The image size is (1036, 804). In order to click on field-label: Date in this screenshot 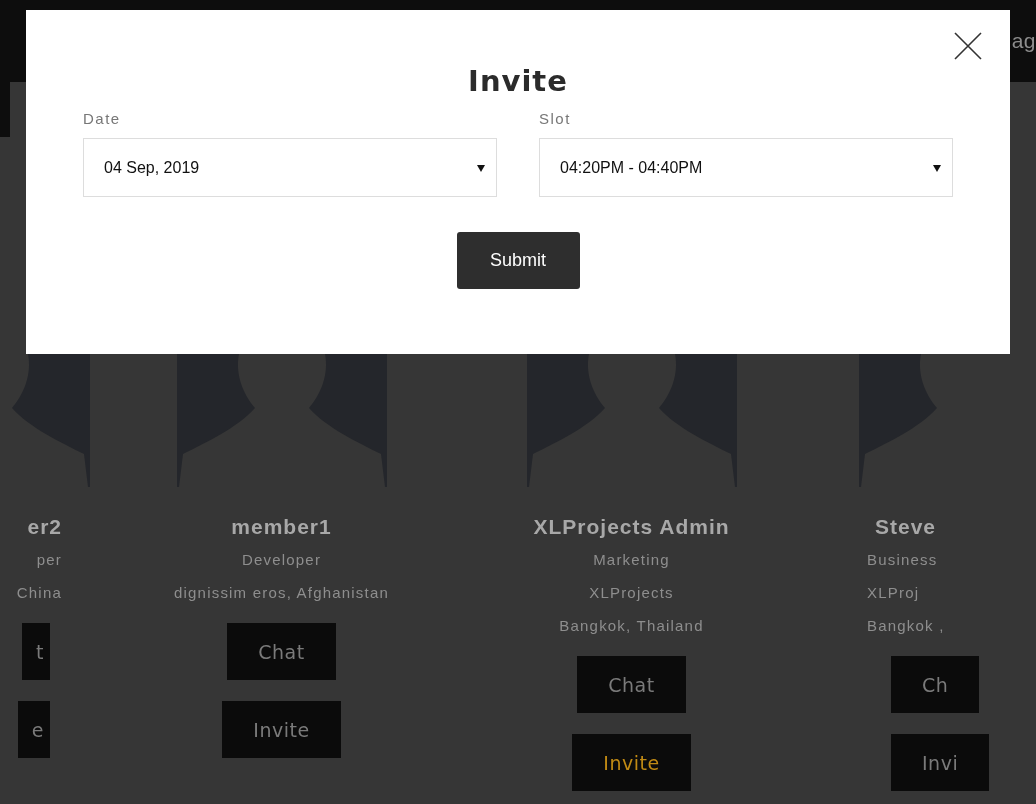, I will do `click(102, 118)`.